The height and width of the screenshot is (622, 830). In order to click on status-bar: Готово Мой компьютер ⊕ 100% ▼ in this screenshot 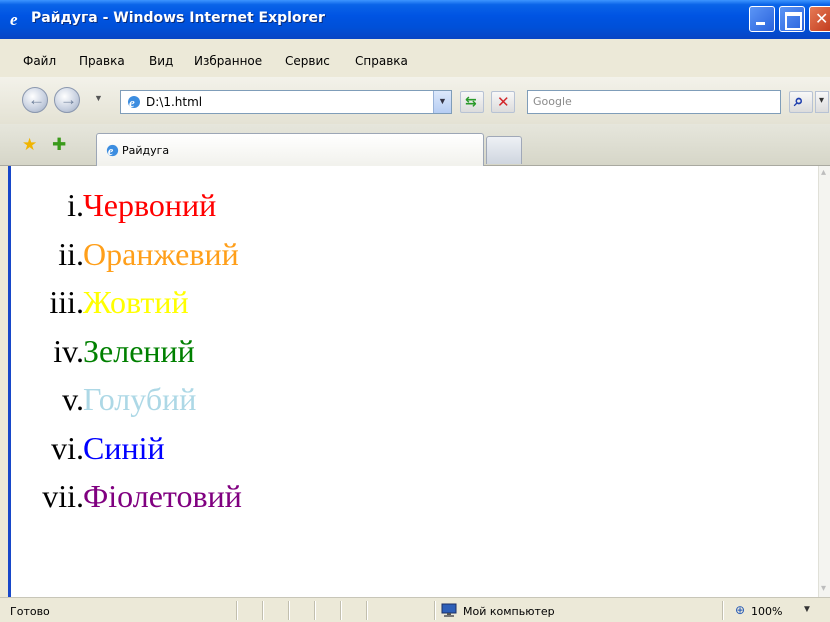, I will do `click(415, 609)`.